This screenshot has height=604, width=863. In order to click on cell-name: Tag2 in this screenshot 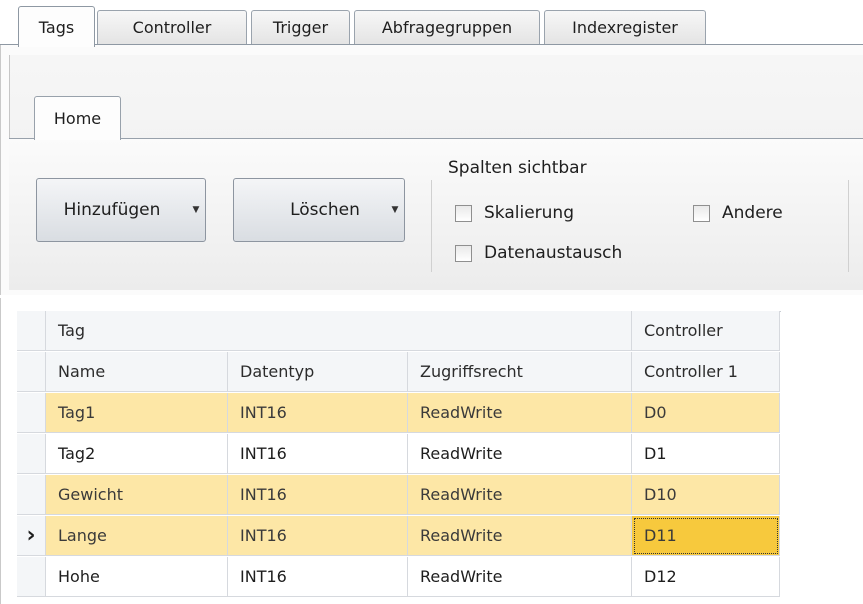, I will do `click(137, 454)`.